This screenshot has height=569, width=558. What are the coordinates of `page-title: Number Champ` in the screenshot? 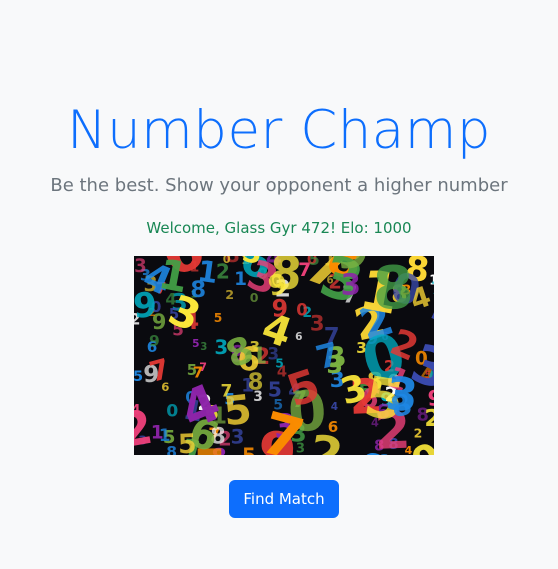 It's located at (279, 130).